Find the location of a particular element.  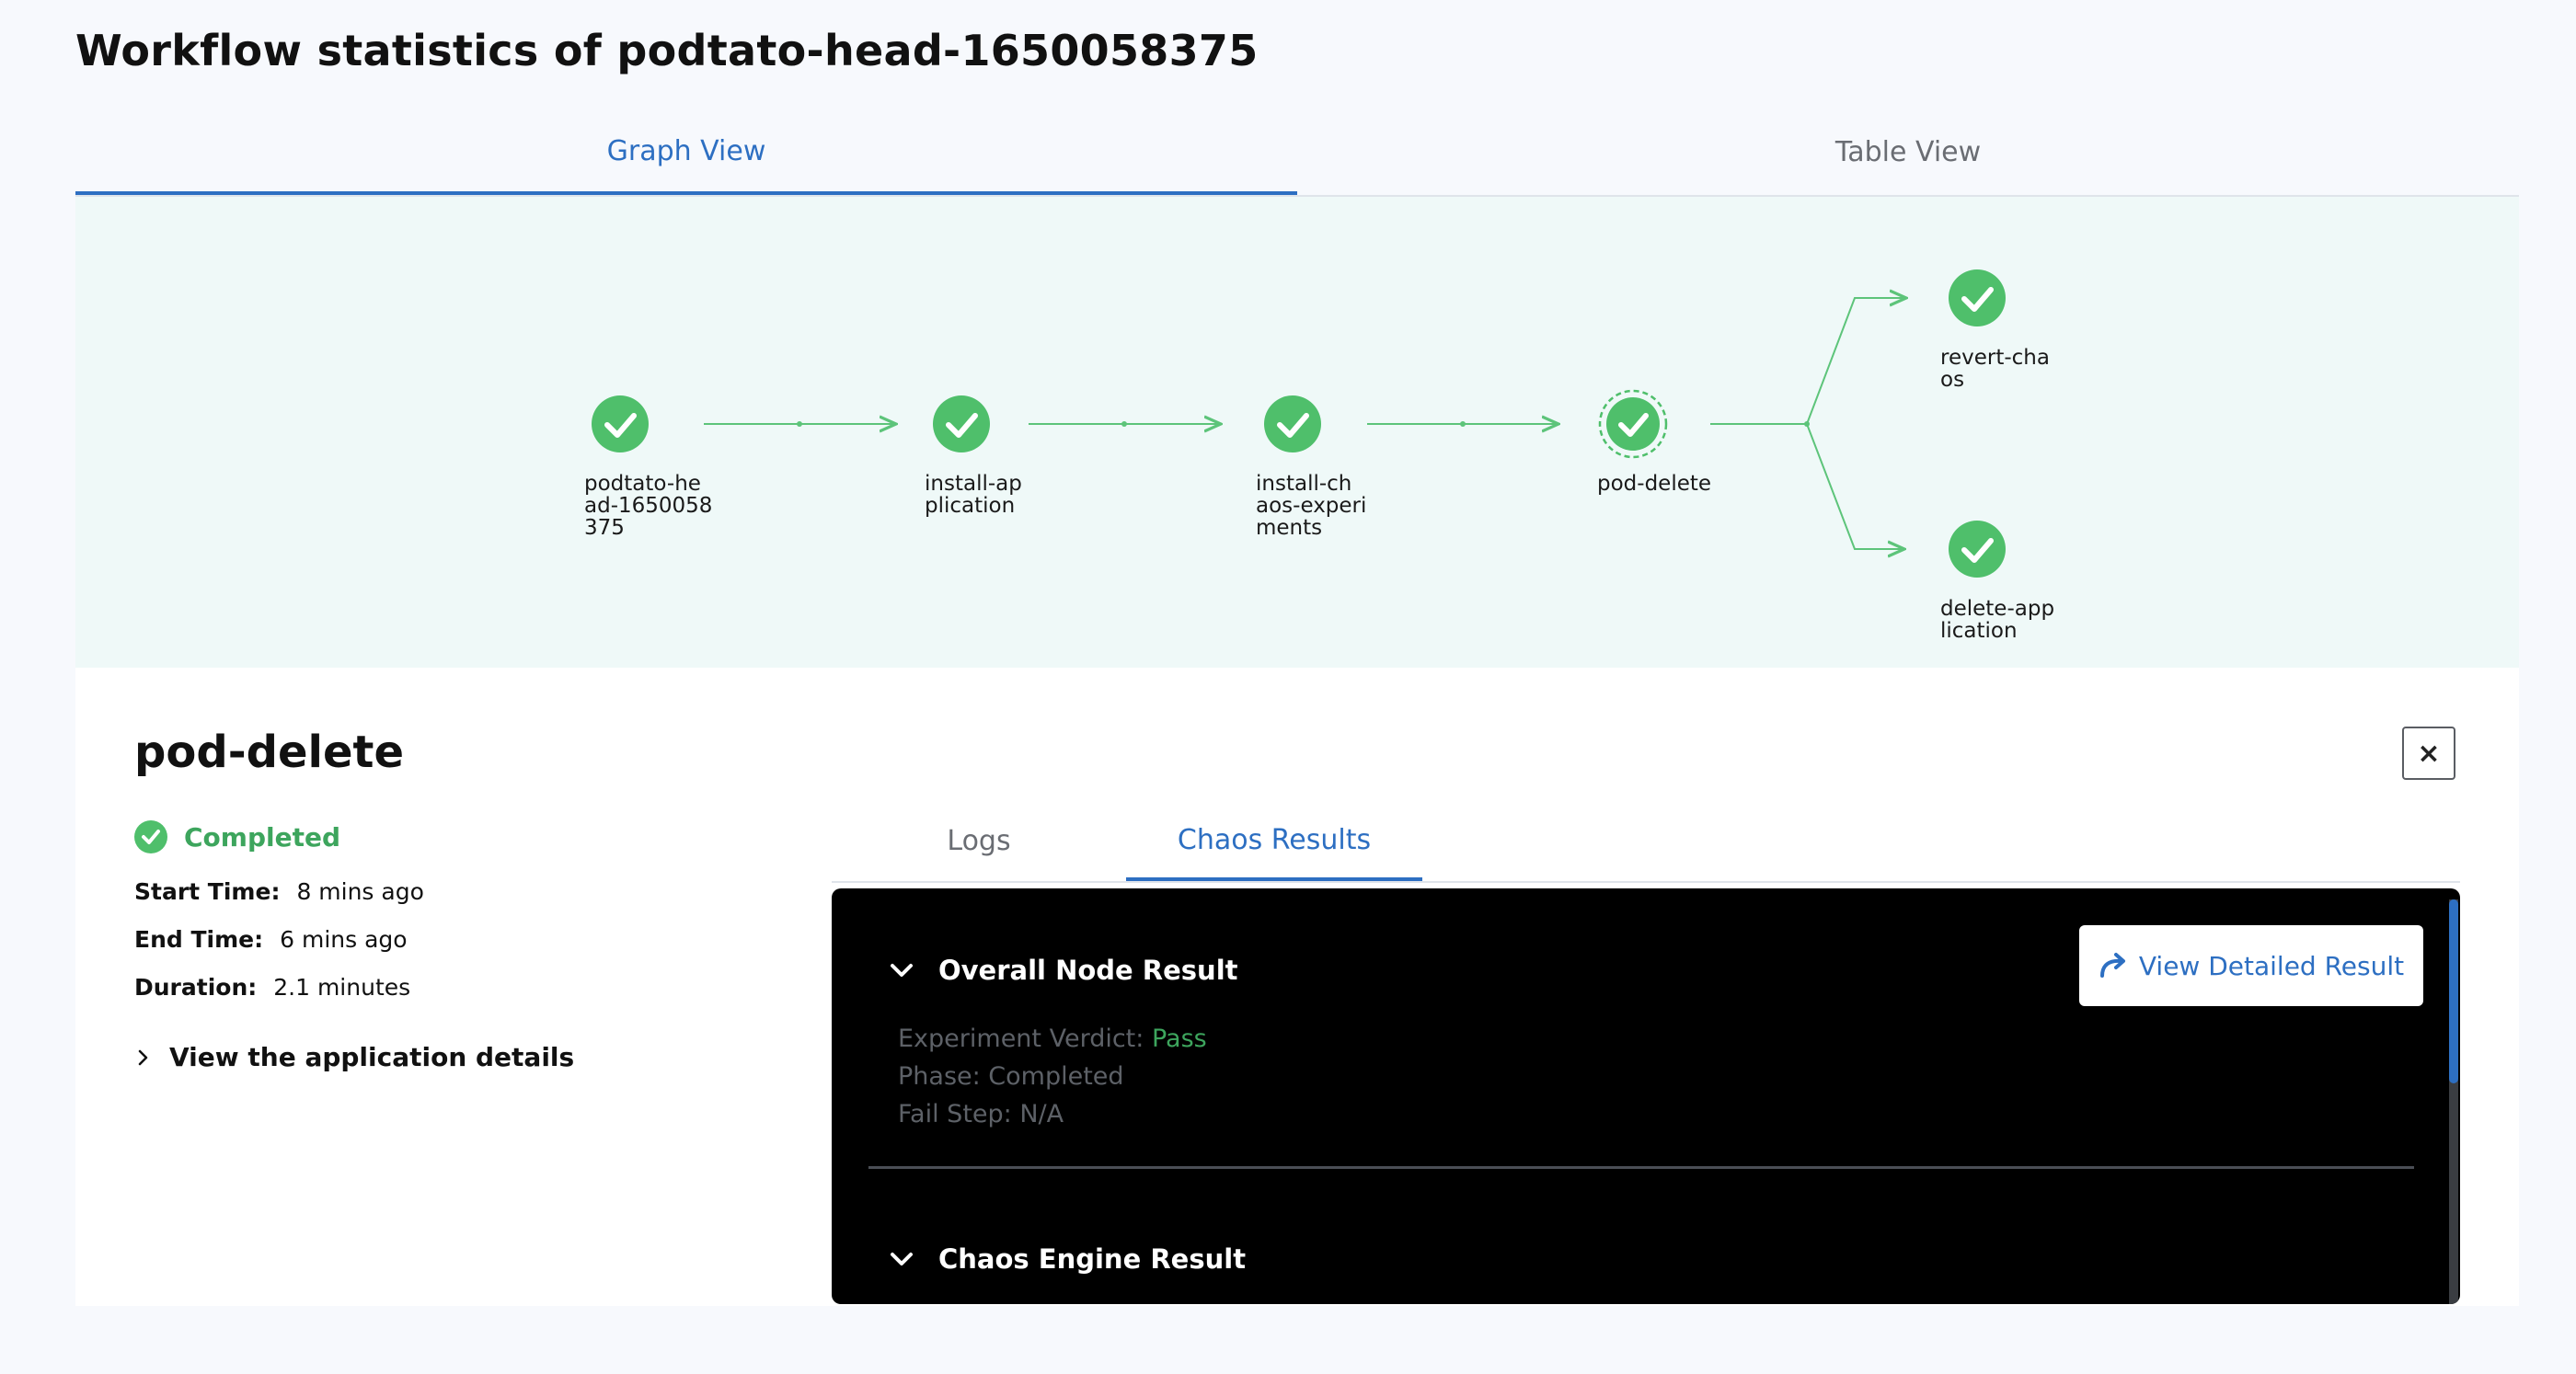

verdict-label: Experiment Verdict: is located at coordinates (1021, 1039).